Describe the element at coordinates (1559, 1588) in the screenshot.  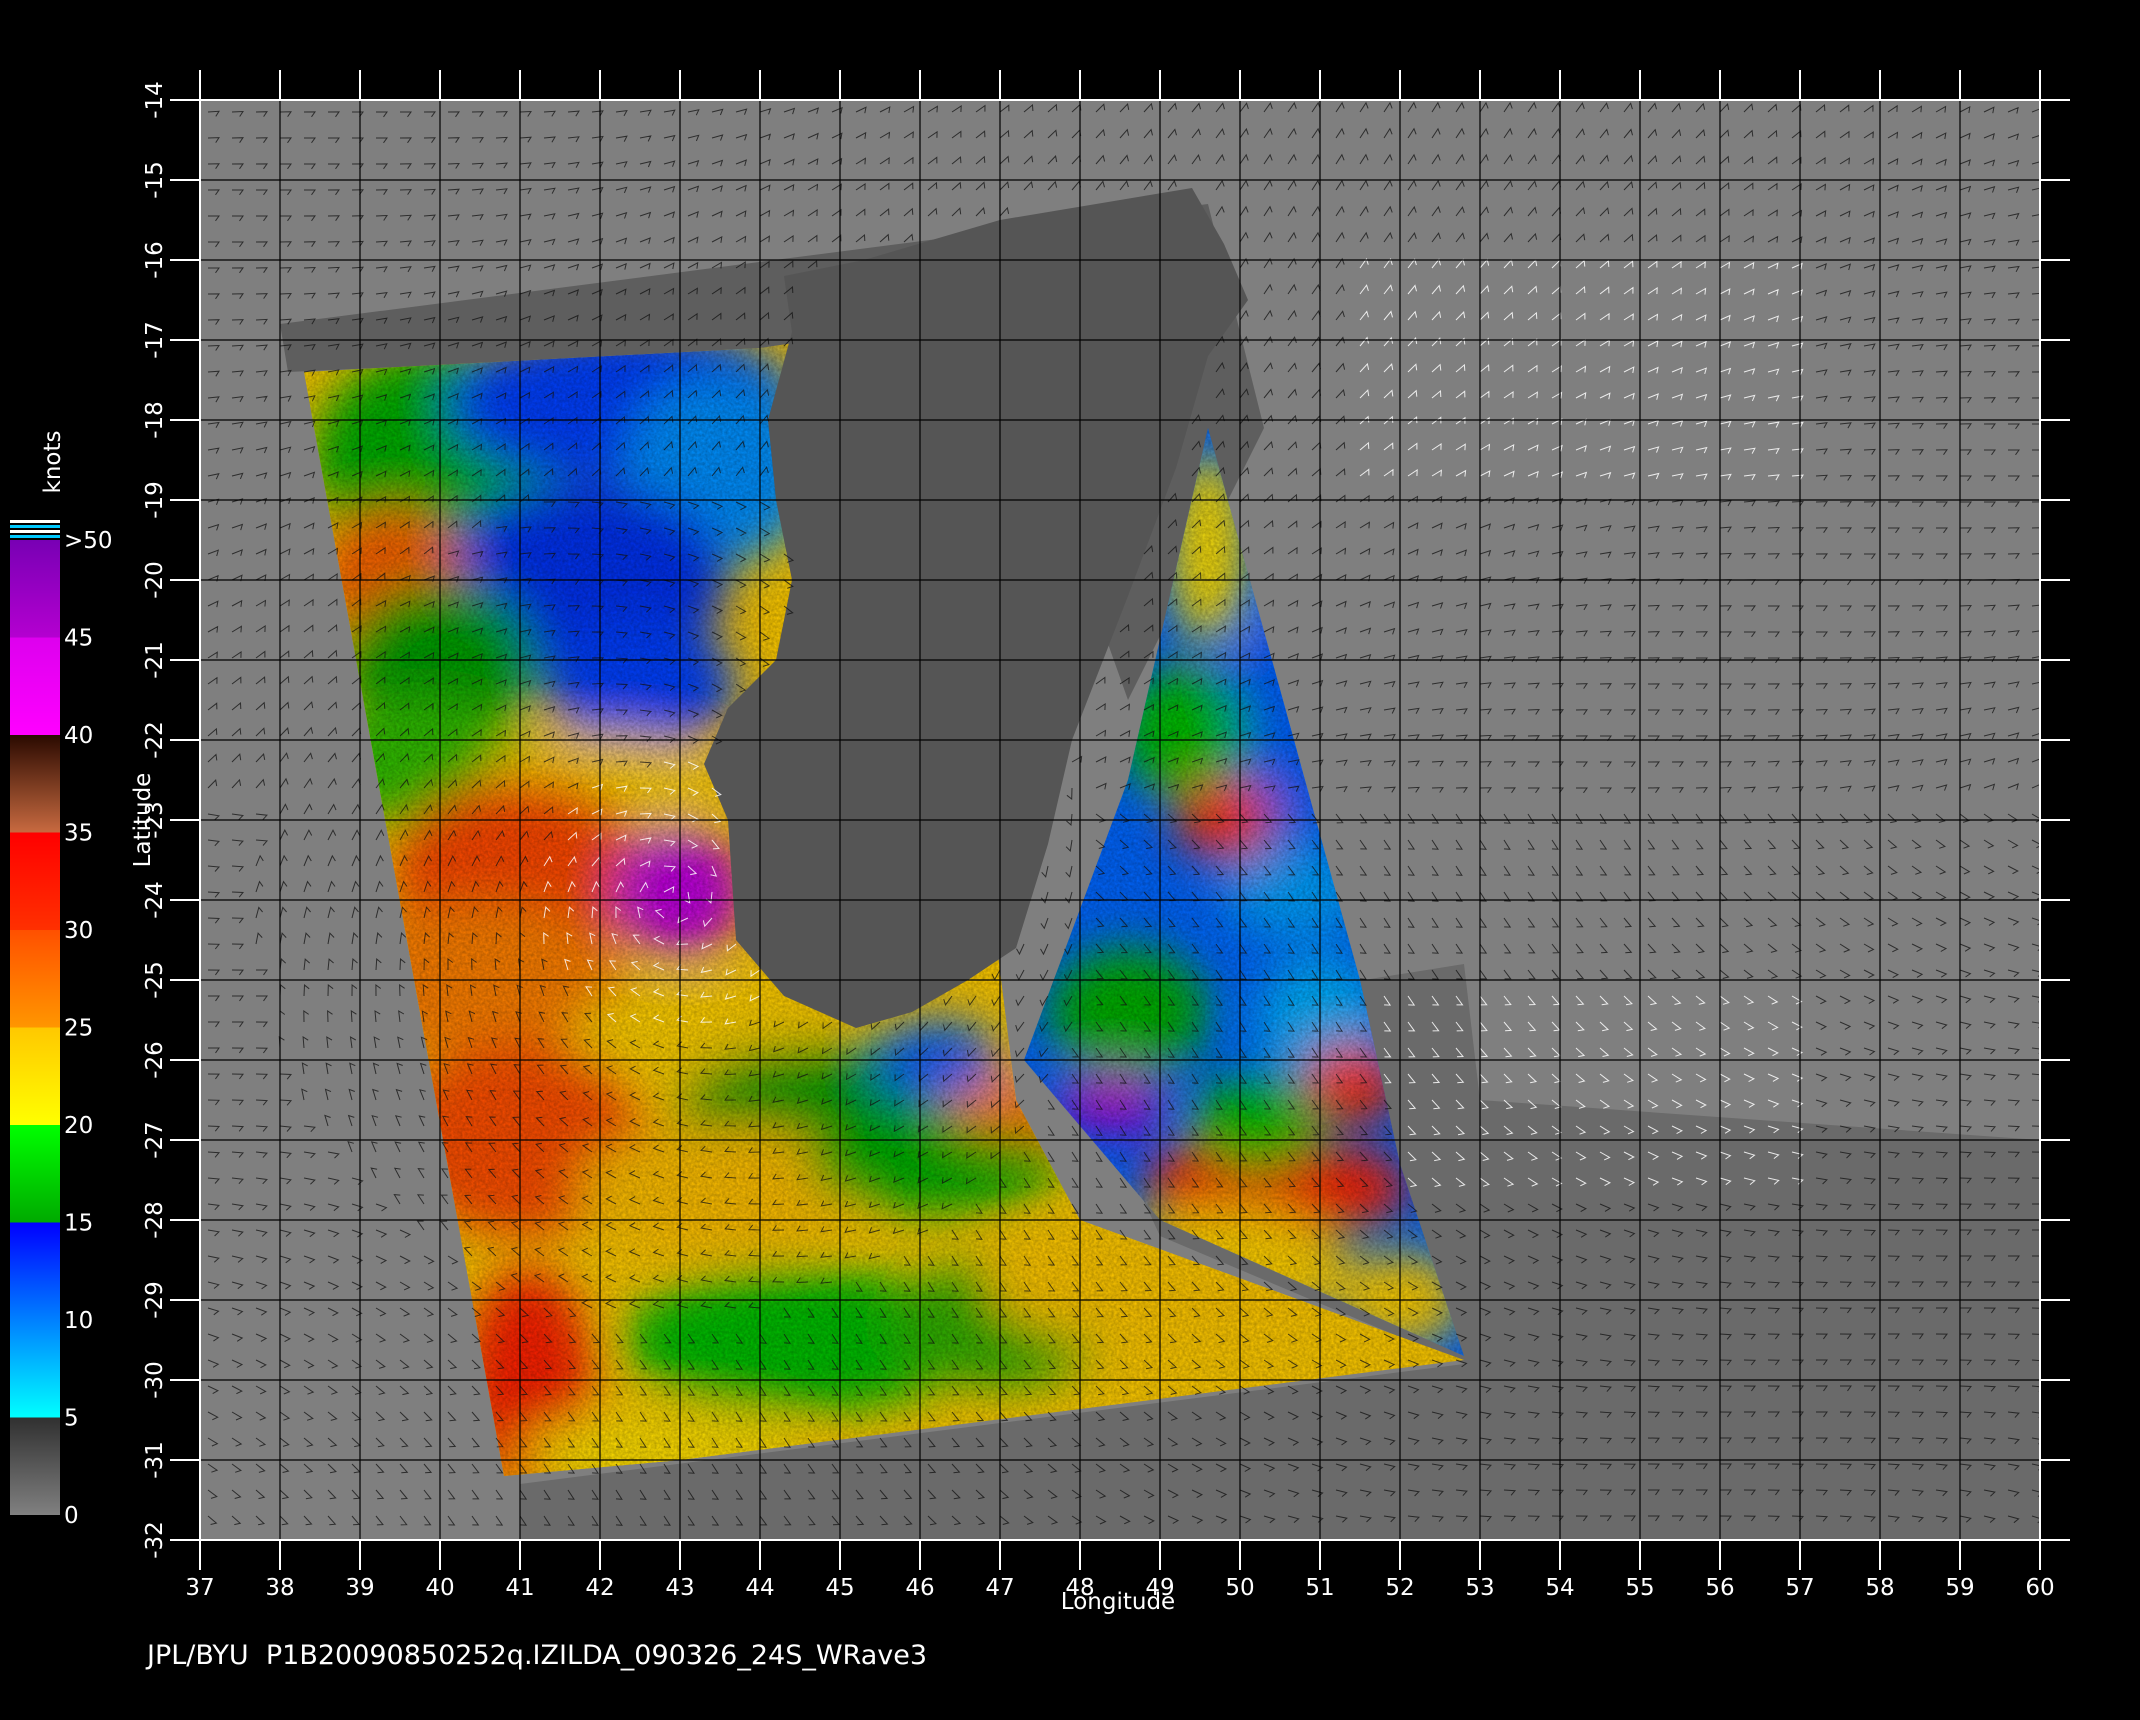
I see `lon-tick-label: 54` at that location.